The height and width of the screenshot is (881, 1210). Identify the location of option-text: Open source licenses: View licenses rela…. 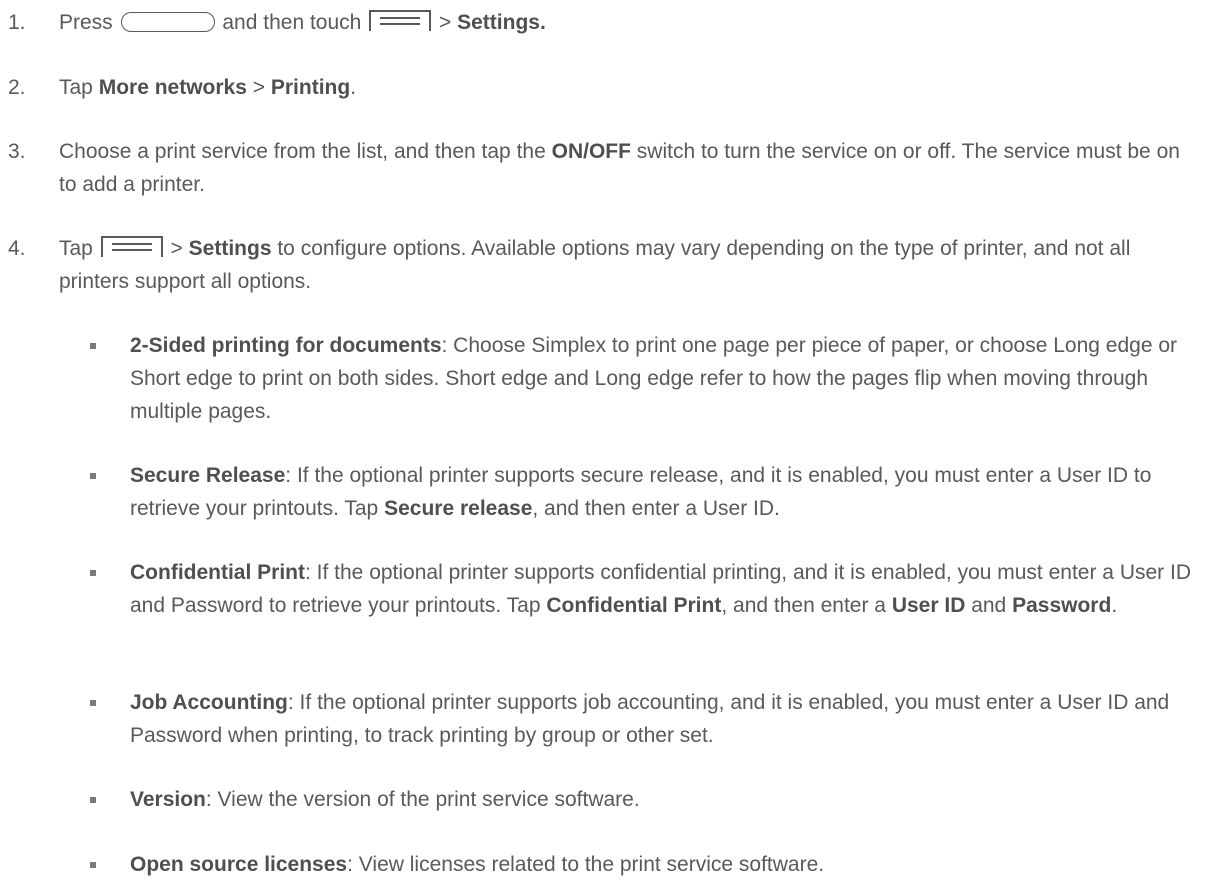
(477, 864).